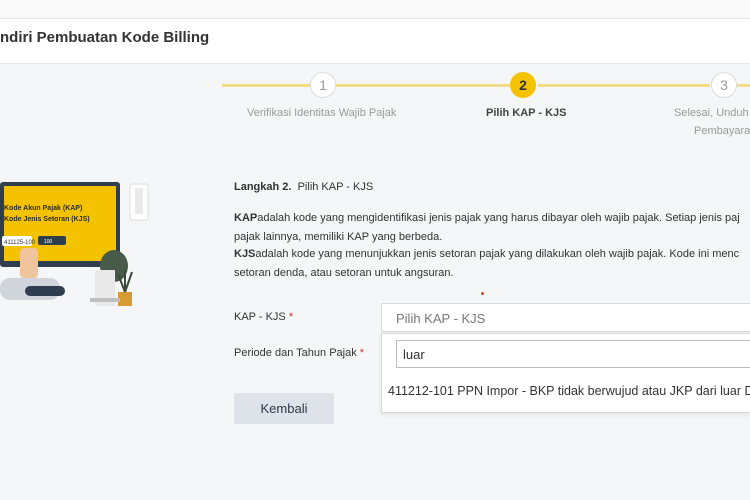  What do you see at coordinates (375, 9) in the screenshot?
I see `top-bar` at bounding box center [375, 9].